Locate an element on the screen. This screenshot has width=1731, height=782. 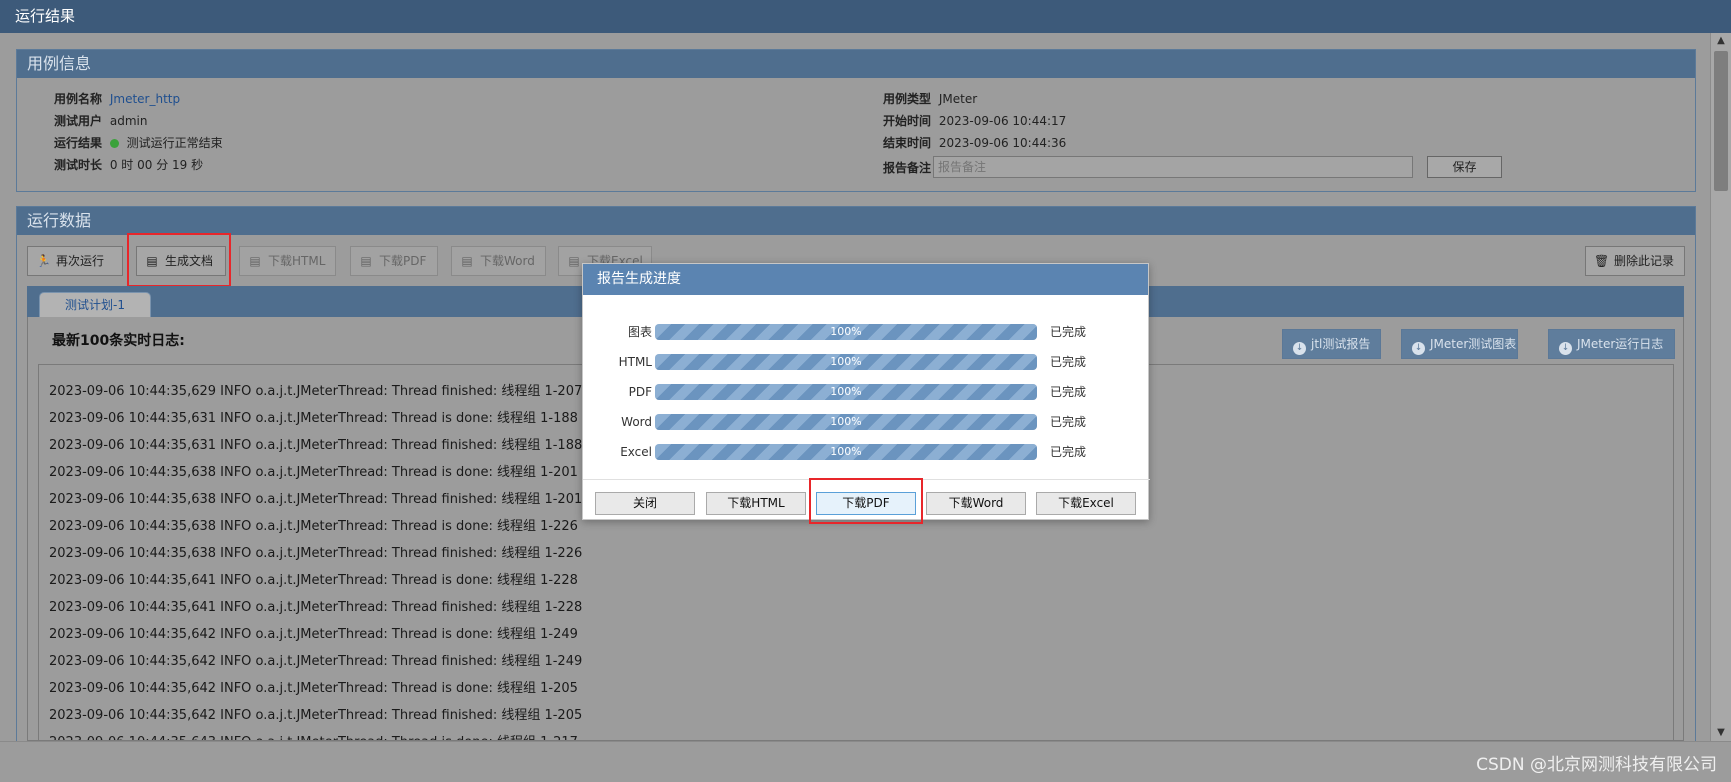
word-file-icon: ▤ is located at coordinates (467, 261).